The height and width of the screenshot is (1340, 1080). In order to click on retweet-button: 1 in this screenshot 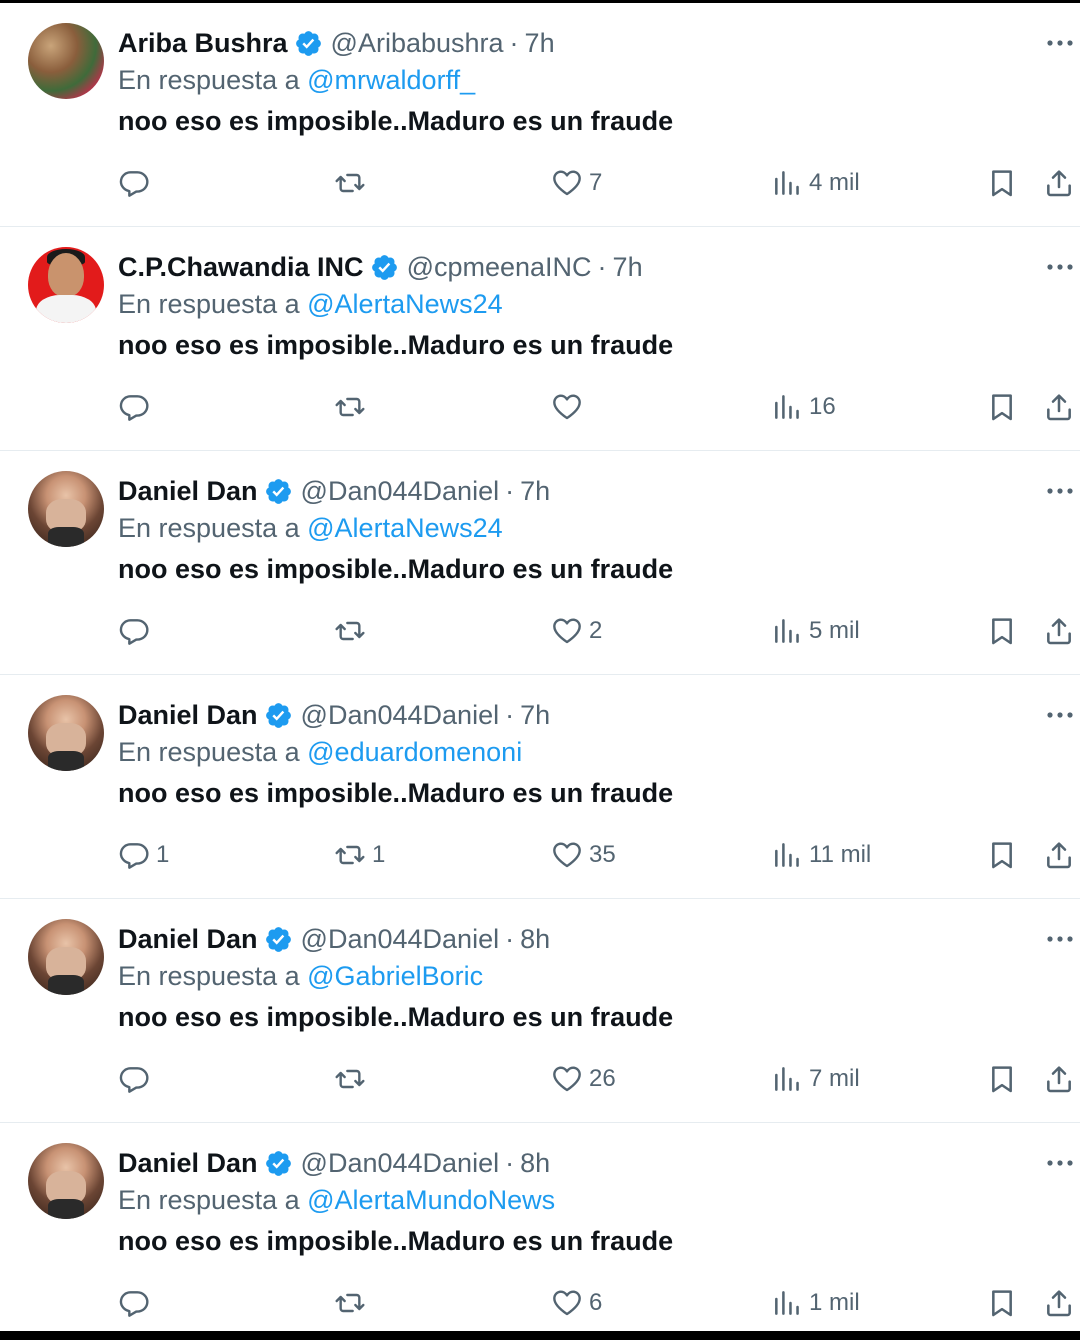, I will do `click(359, 855)`.